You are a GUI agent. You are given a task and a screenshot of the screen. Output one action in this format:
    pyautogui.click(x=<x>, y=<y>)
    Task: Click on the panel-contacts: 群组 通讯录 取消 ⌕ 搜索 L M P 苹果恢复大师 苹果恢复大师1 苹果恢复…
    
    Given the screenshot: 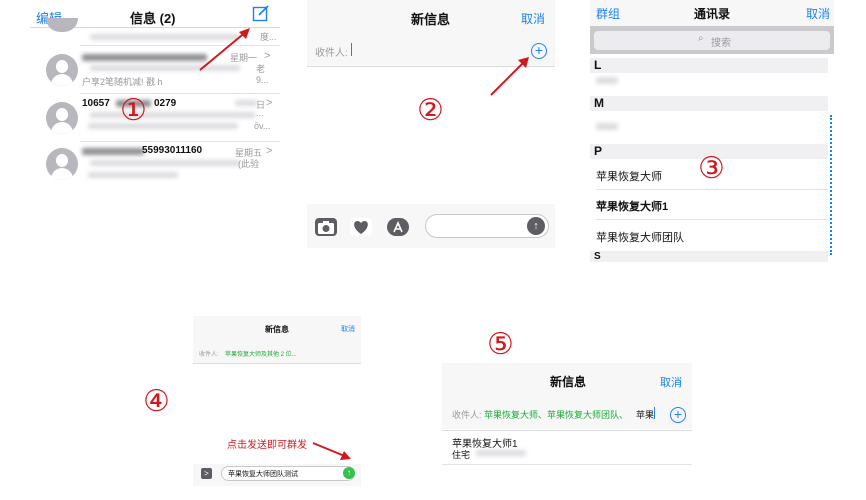 What is the action you would take?
    pyautogui.click(x=712, y=131)
    